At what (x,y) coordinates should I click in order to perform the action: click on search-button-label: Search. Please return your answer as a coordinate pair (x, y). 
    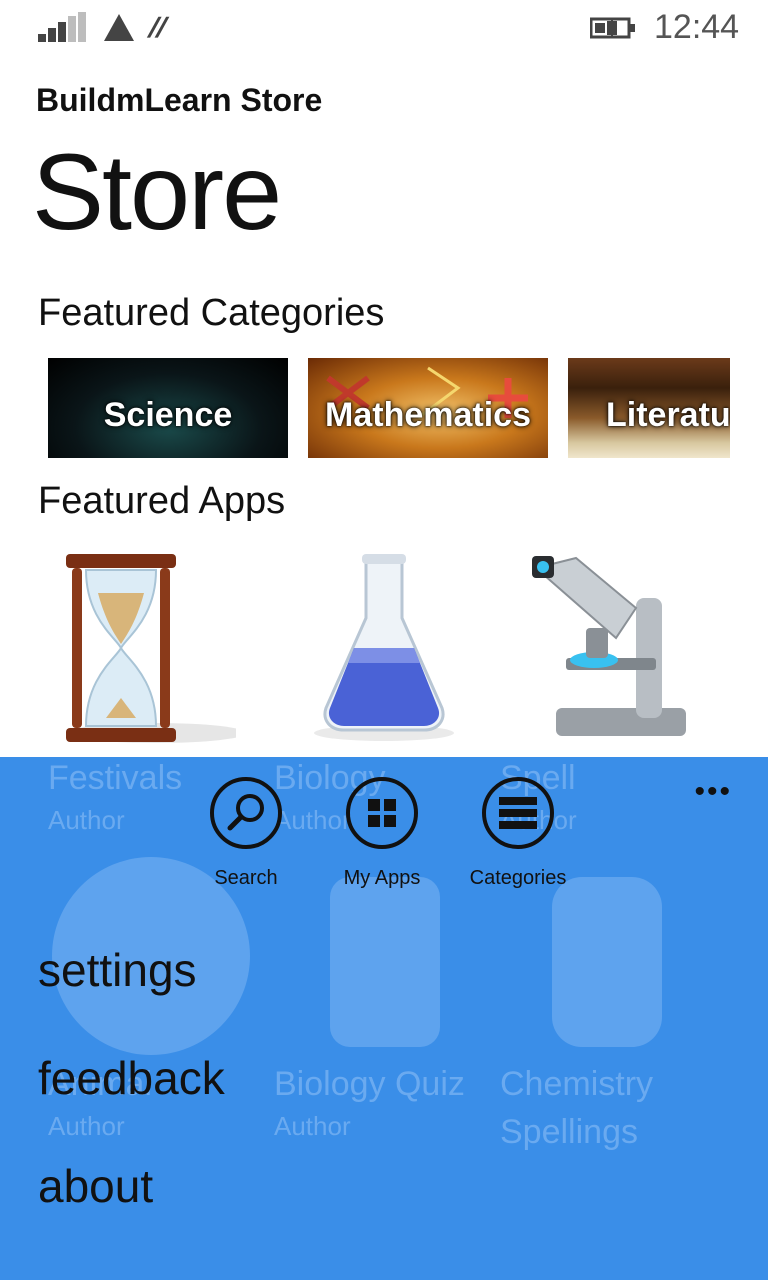
    Looking at the image, I should click on (246, 878).